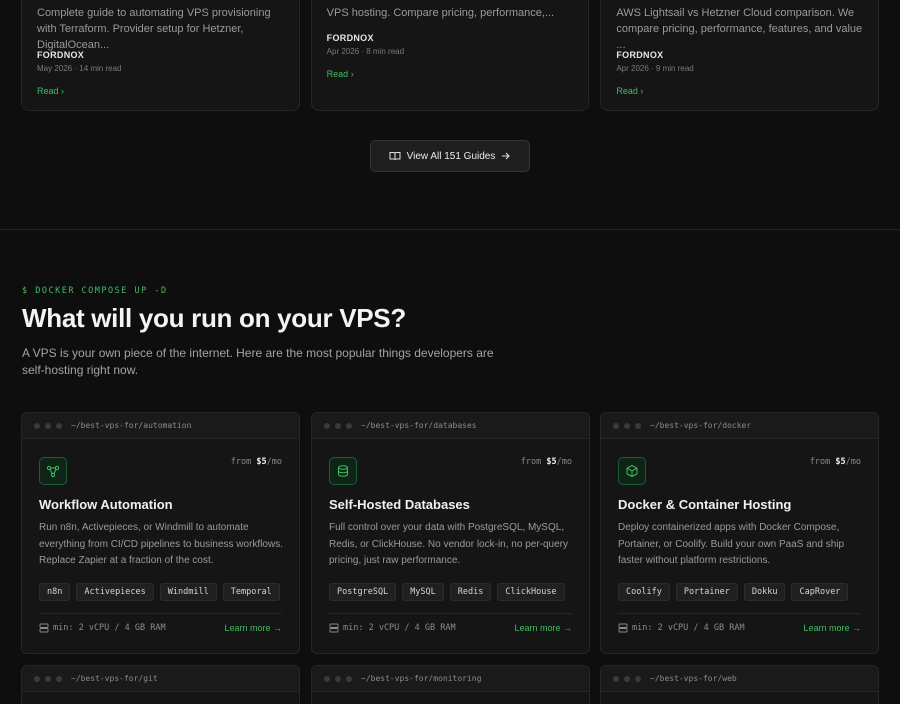  What do you see at coordinates (447, 592) in the screenshot?
I see `tag-list: PostgreSQL MySQL Redis ClickHouse` at bounding box center [447, 592].